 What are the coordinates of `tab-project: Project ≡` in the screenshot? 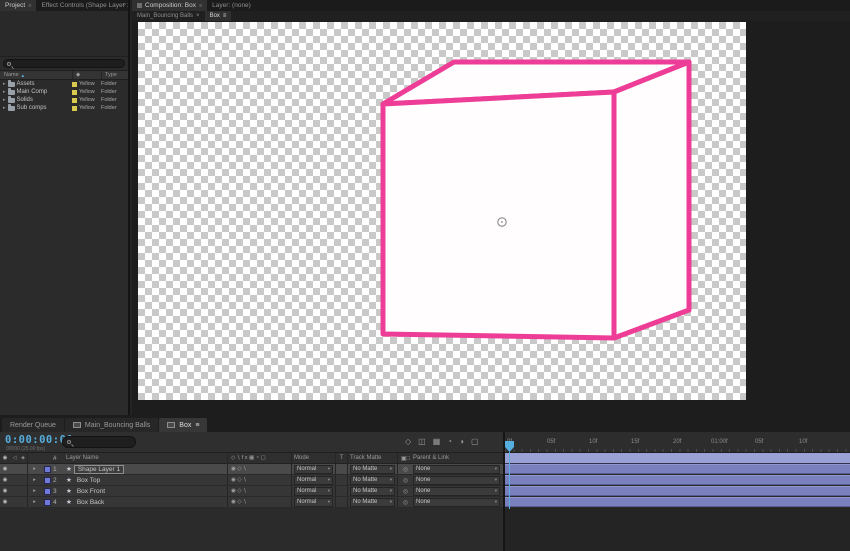 It's located at (18, 5).